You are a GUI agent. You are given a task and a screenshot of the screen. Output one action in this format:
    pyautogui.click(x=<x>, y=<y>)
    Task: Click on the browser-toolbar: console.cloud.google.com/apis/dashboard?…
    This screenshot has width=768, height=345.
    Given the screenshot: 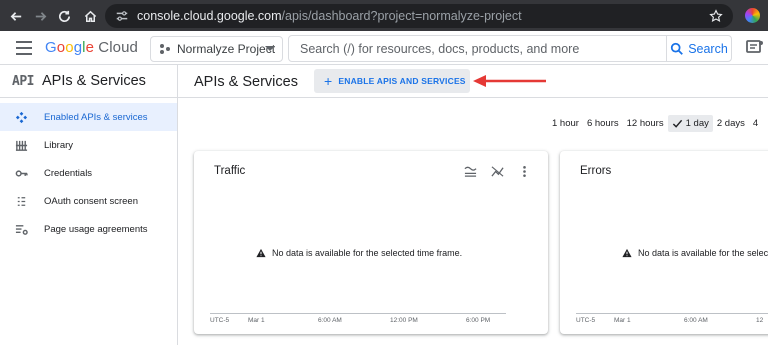 What is the action you would take?
    pyautogui.click(x=384, y=15)
    